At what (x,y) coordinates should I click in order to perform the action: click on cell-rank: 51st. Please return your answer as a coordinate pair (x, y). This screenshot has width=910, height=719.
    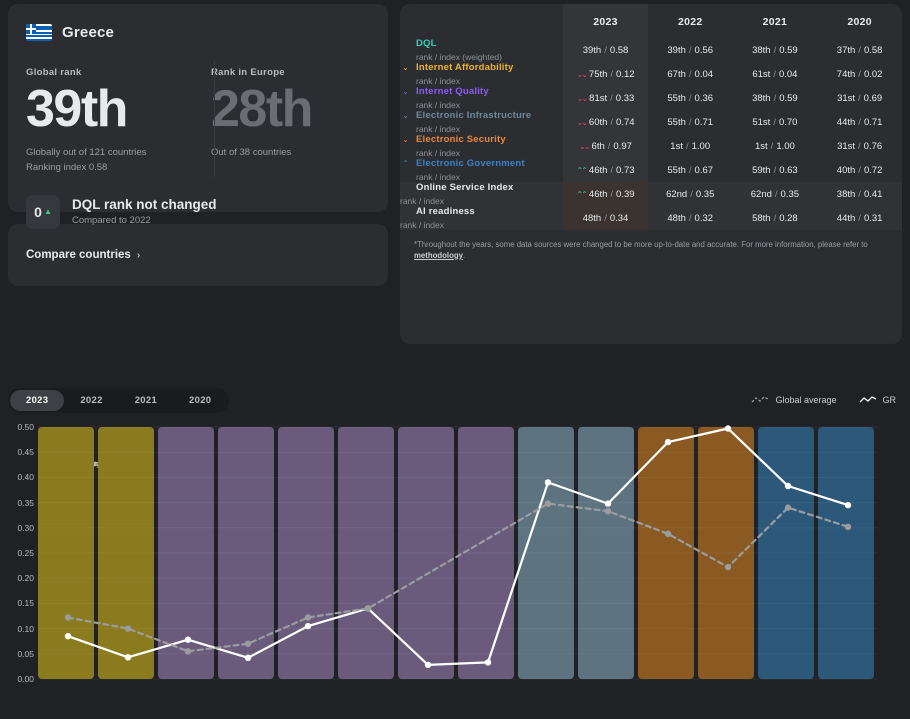
    Looking at the image, I should click on (761, 122).